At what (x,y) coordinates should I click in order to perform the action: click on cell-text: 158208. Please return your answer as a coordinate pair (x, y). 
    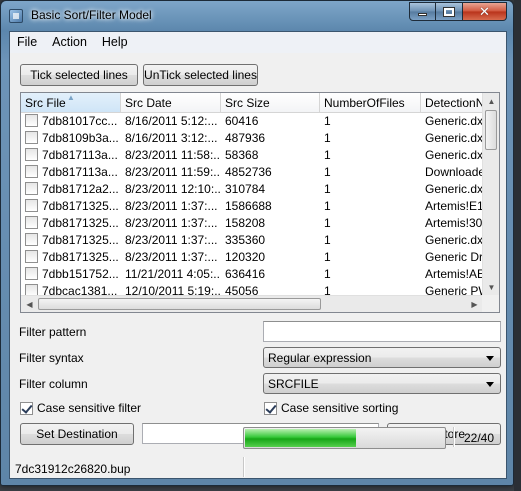
    Looking at the image, I should click on (245, 223).